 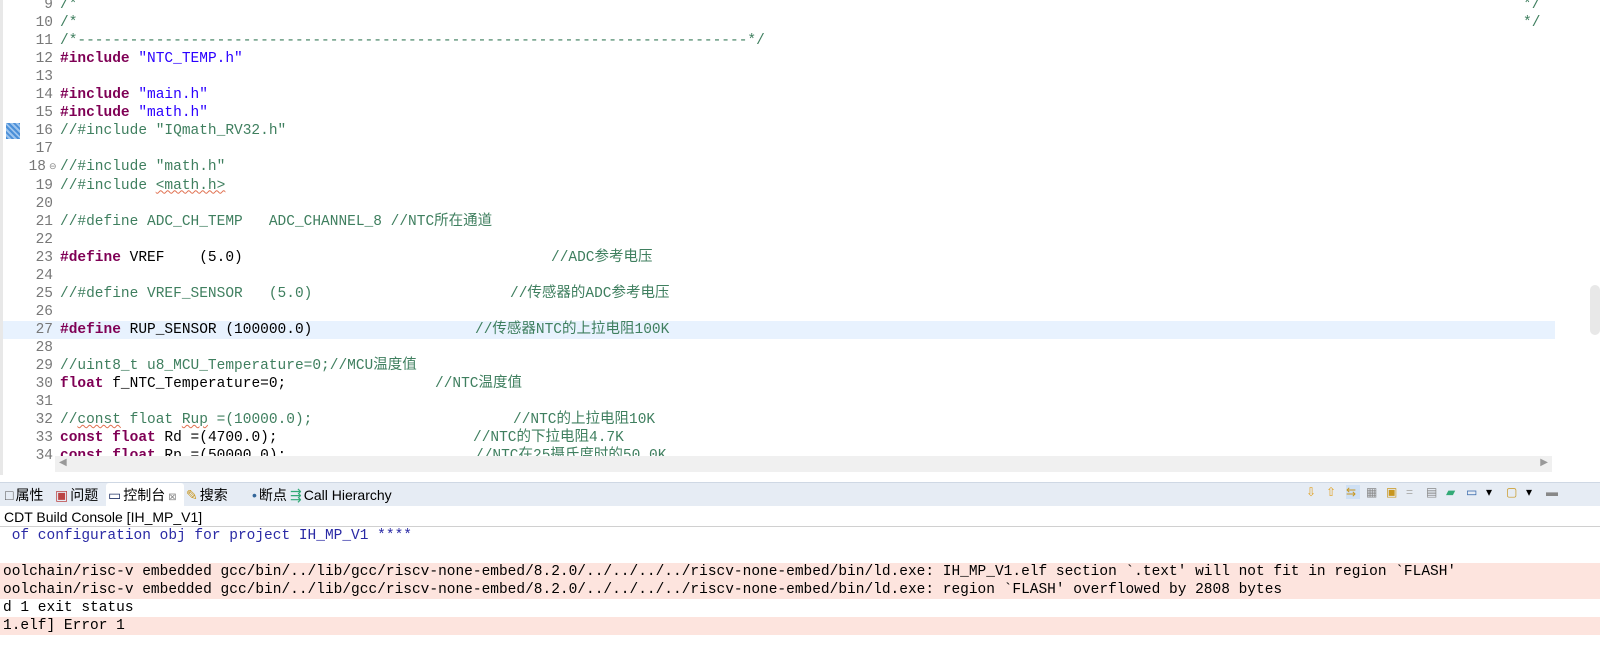 What do you see at coordinates (190, 59) in the screenshot?
I see `code-token: "NTC_TEMP.h"` at bounding box center [190, 59].